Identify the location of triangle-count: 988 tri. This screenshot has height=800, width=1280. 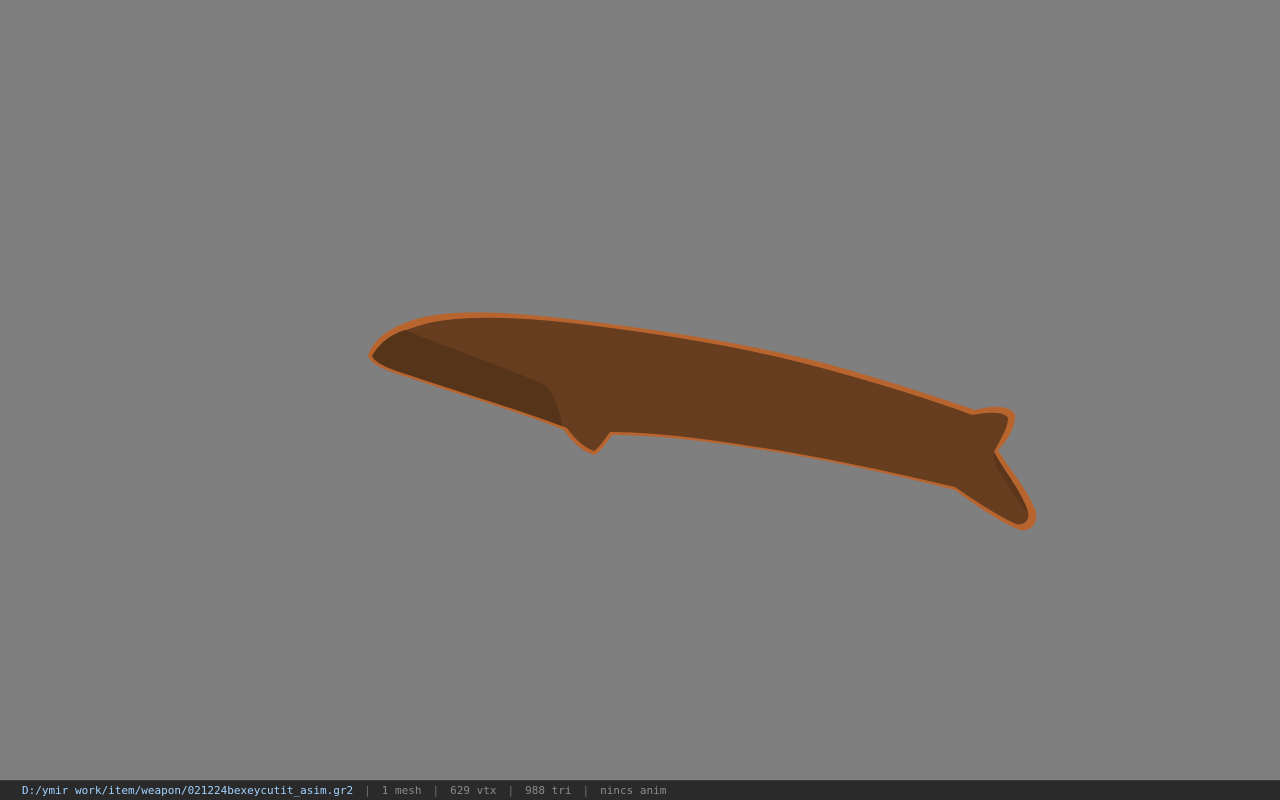
(548, 790).